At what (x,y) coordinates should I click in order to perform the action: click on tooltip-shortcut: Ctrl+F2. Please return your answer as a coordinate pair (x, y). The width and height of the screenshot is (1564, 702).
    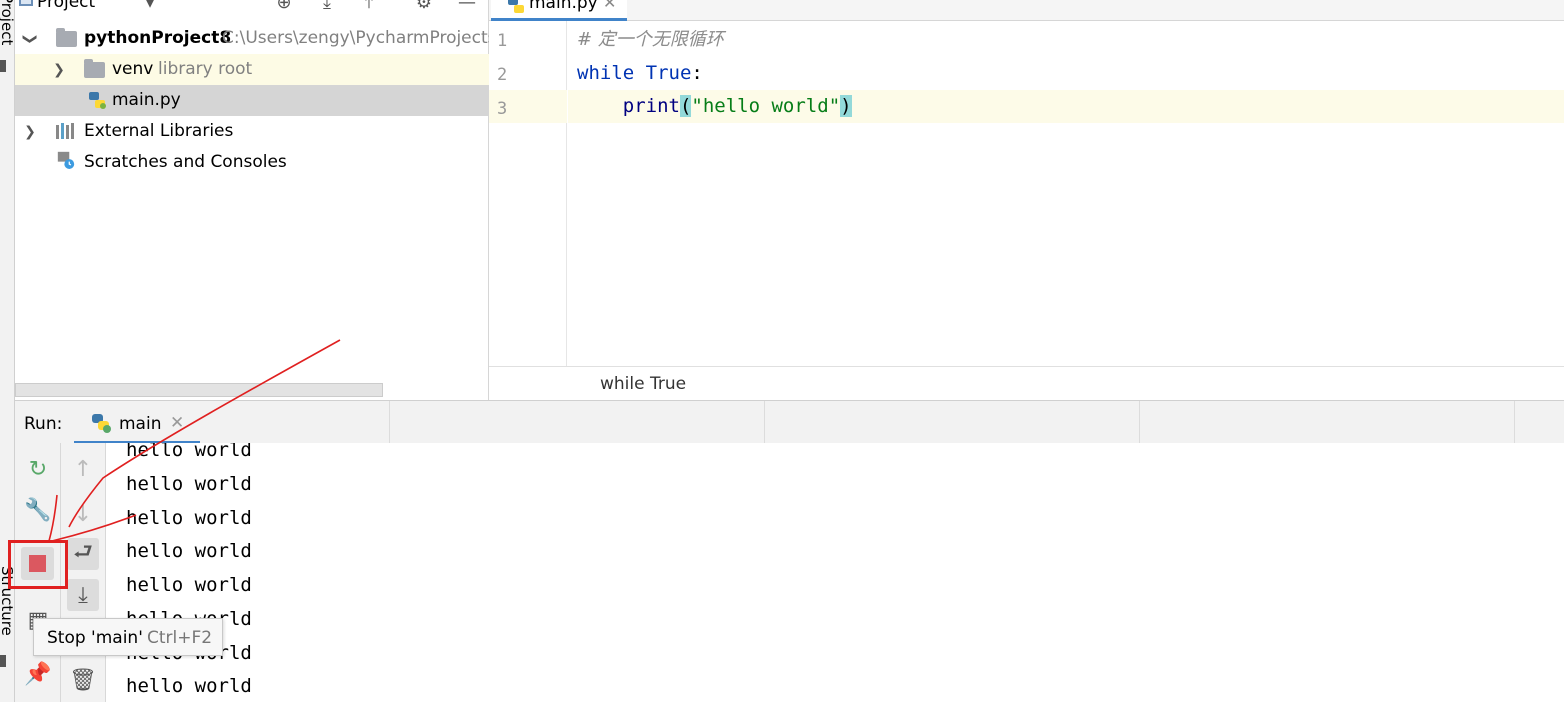
    Looking at the image, I should click on (180, 638).